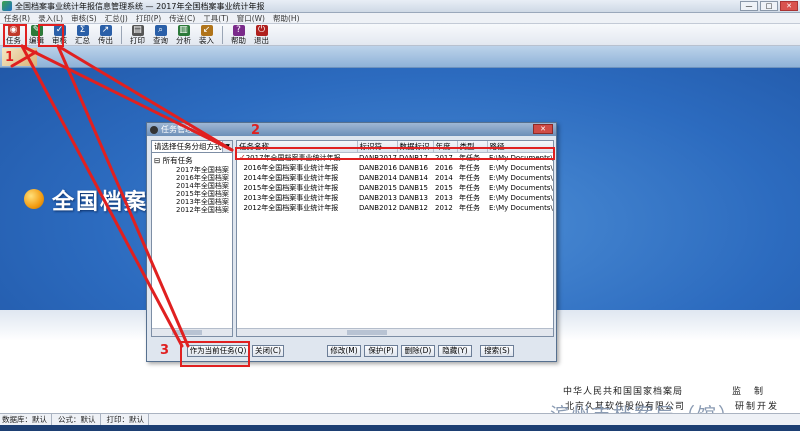 The width and height of the screenshot is (800, 431). I want to click on protect-button: 保护(P), so click(381, 351).